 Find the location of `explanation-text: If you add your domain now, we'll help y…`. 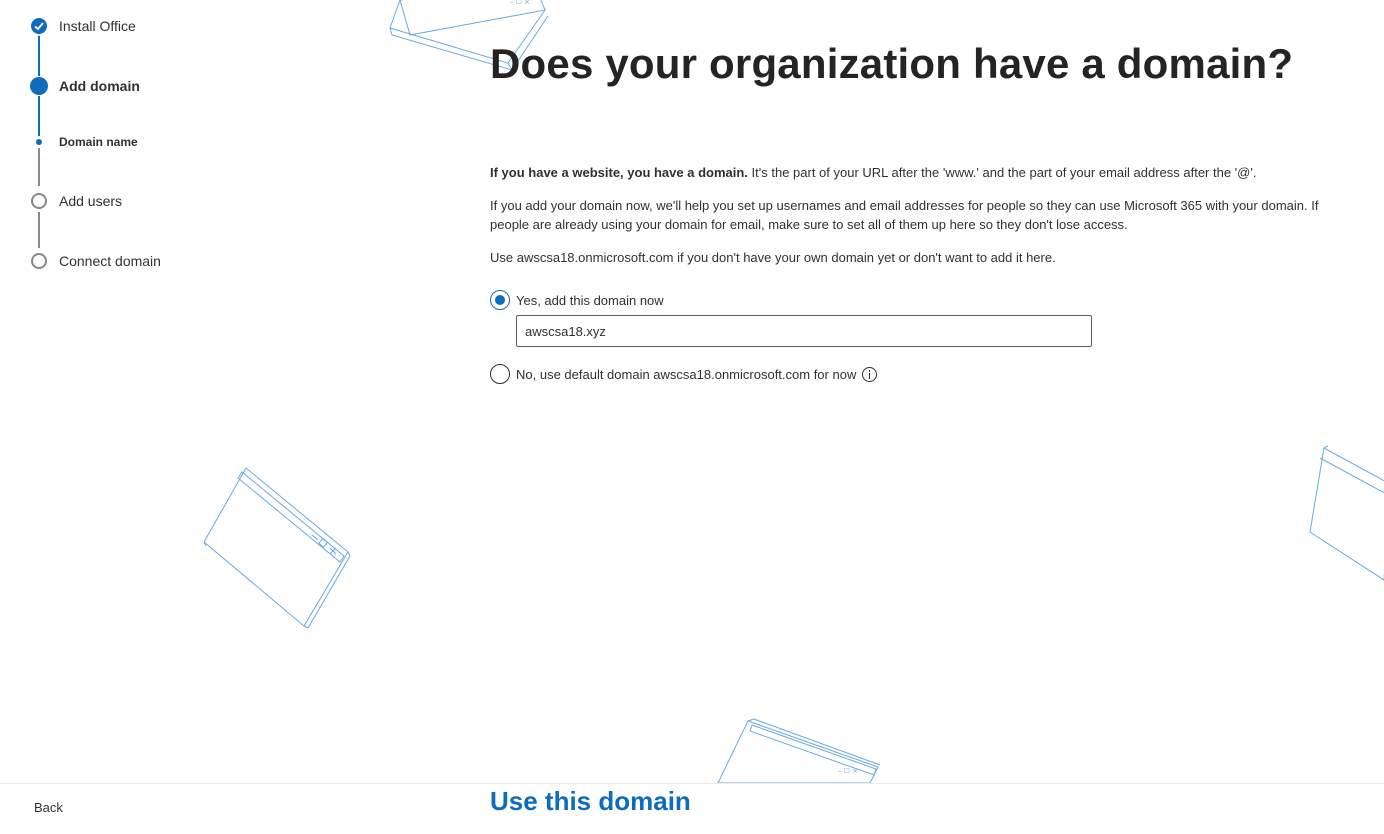

explanation-text: If you add your domain now, we'll help y… is located at coordinates (904, 215).